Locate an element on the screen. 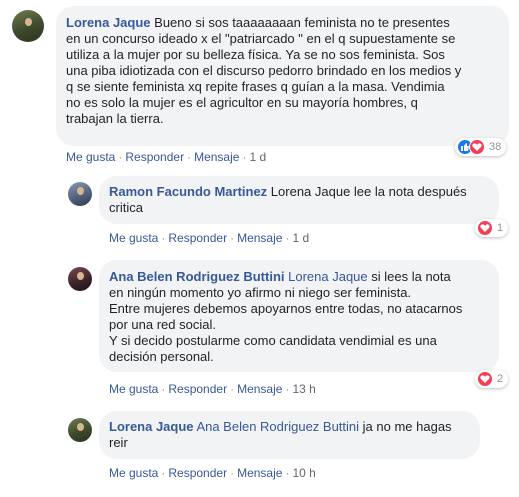 This screenshot has height=497, width=519. comment-text: critica is located at coordinates (126, 207).